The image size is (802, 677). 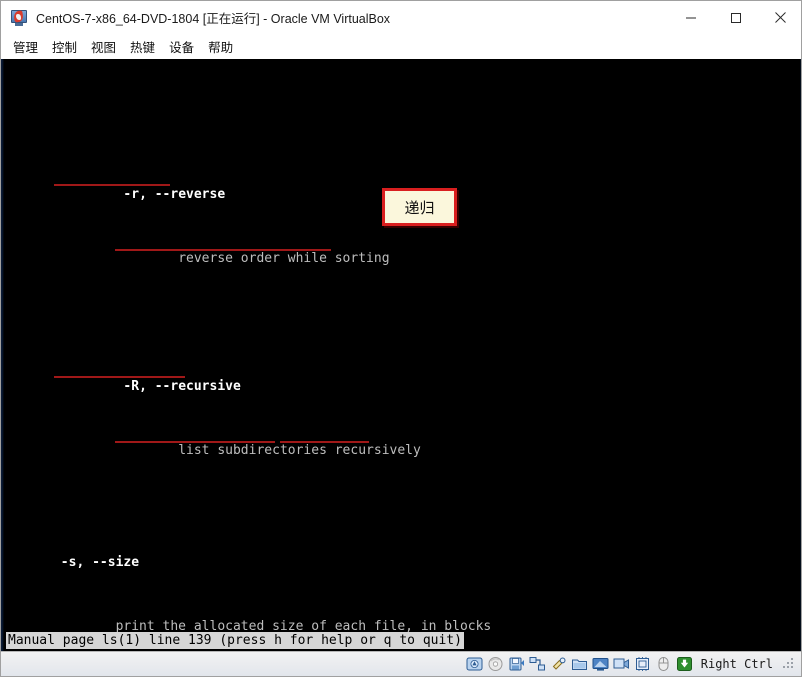 What do you see at coordinates (73, 562) in the screenshot?
I see `terminal-line: -s, --size` at bounding box center [73, 562].